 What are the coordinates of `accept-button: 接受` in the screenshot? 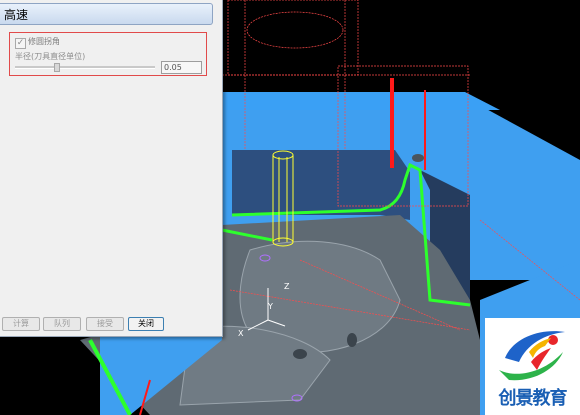 It's located at (105, 324).